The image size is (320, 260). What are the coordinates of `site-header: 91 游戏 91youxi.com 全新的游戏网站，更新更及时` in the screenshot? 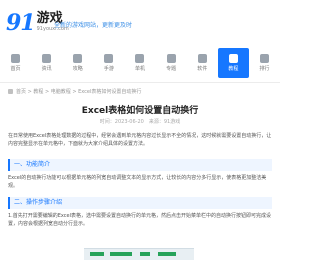 It's located at (140, 22).